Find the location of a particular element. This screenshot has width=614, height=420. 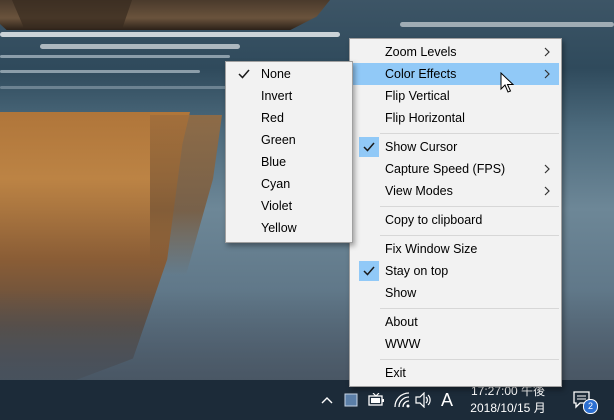

menu-item-capture-speed: Capture Speed (FPS) is located at coordinates (455, 169).